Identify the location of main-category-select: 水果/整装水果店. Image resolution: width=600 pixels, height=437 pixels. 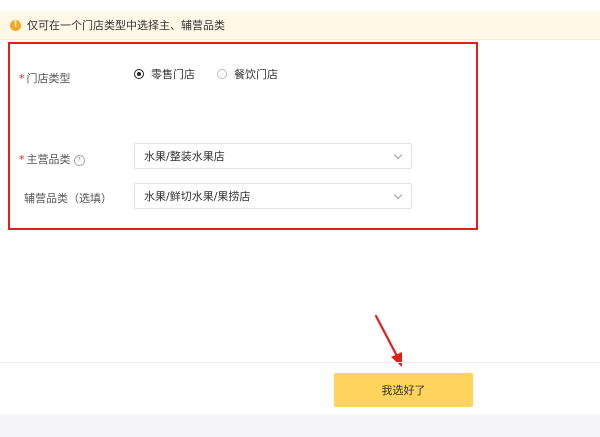
(273, 156).